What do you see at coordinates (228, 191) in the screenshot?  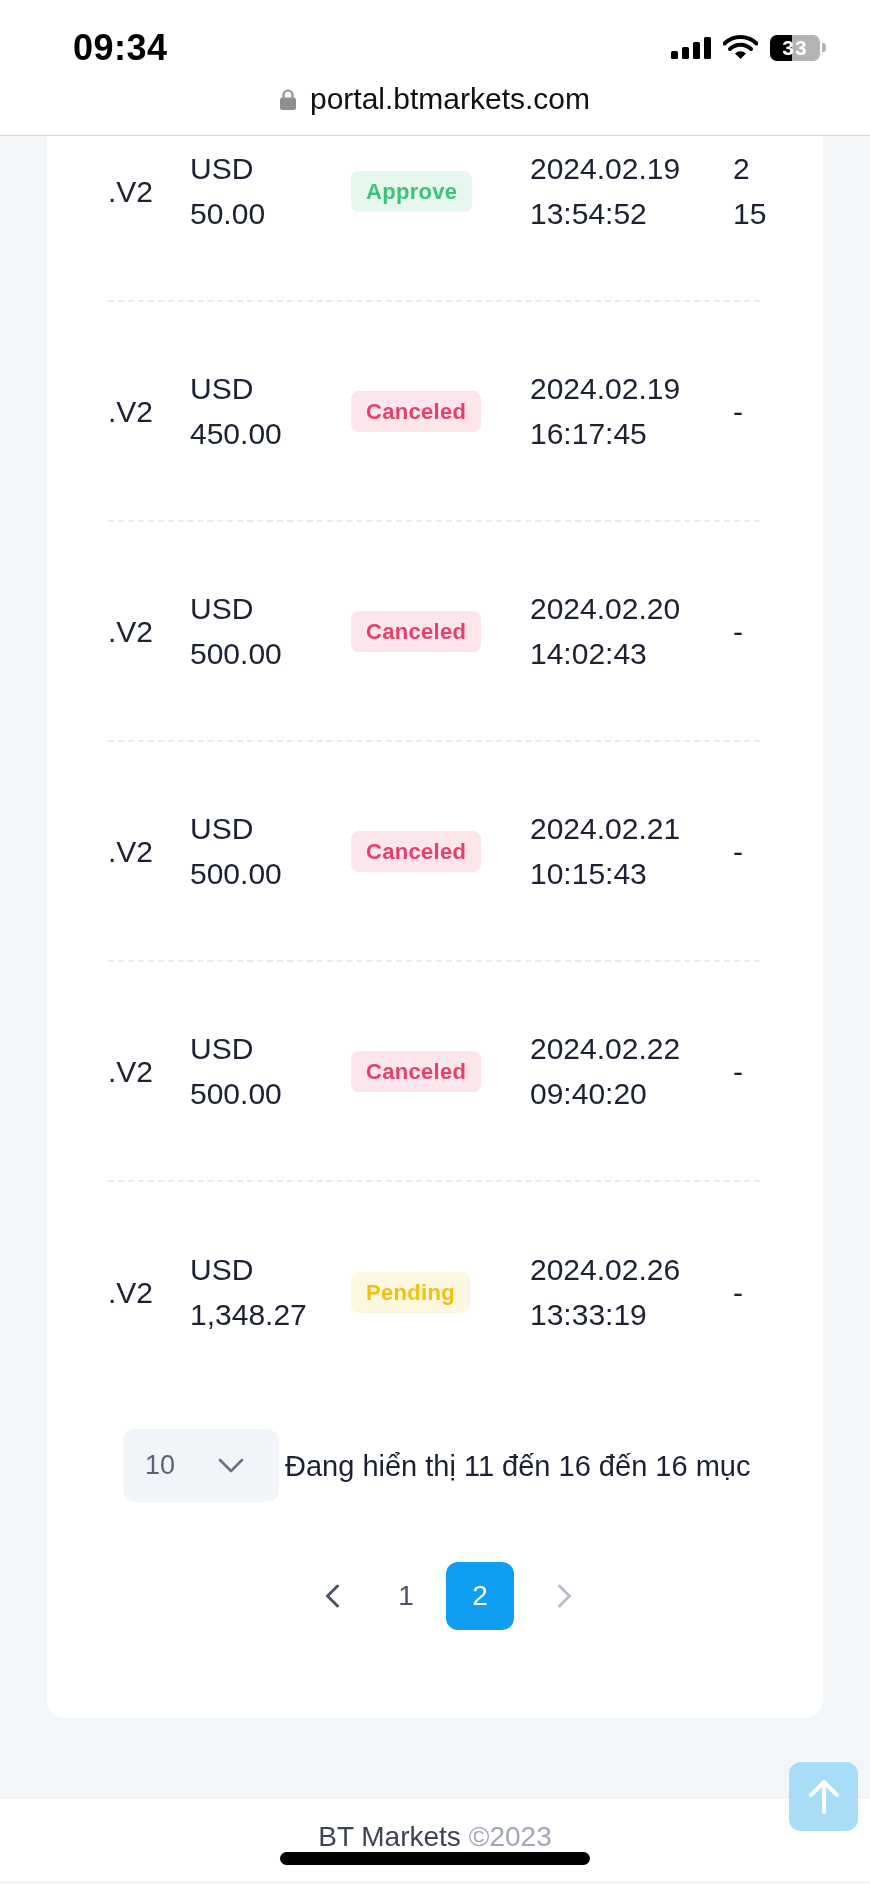 I see `table-cell-text: USD 50.00` at bounding box center [228, 191].